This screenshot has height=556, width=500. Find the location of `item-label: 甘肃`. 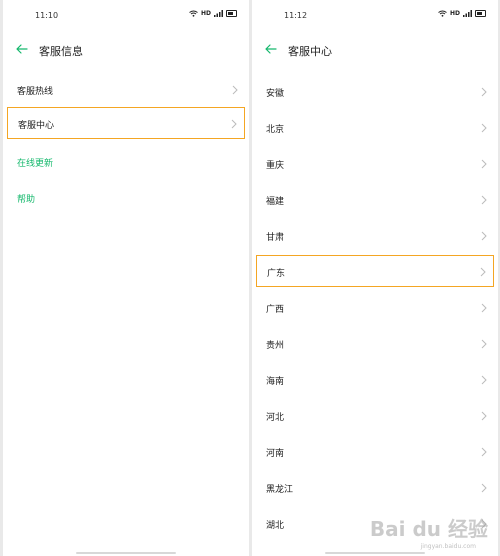

item-label: 甘肃 is located at coordinates (275, 238).